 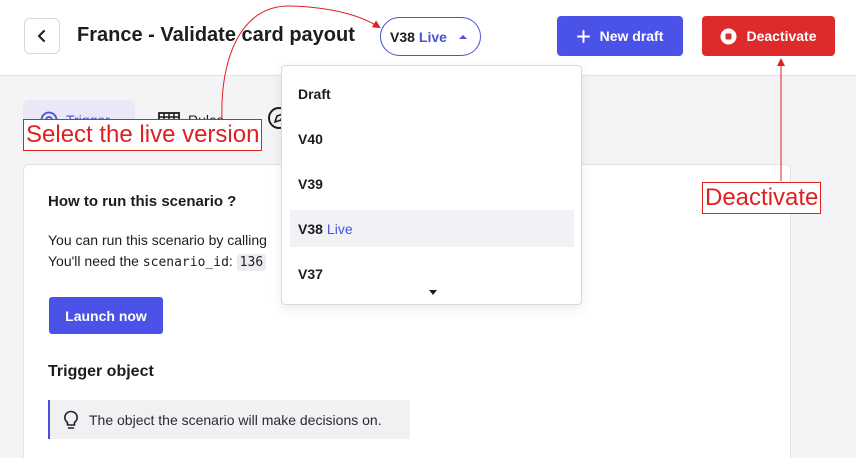 What do you see at coordinates (71, 419) in the screenshot?
I see `lightbulb-icon` at bounding box center [71, 419].